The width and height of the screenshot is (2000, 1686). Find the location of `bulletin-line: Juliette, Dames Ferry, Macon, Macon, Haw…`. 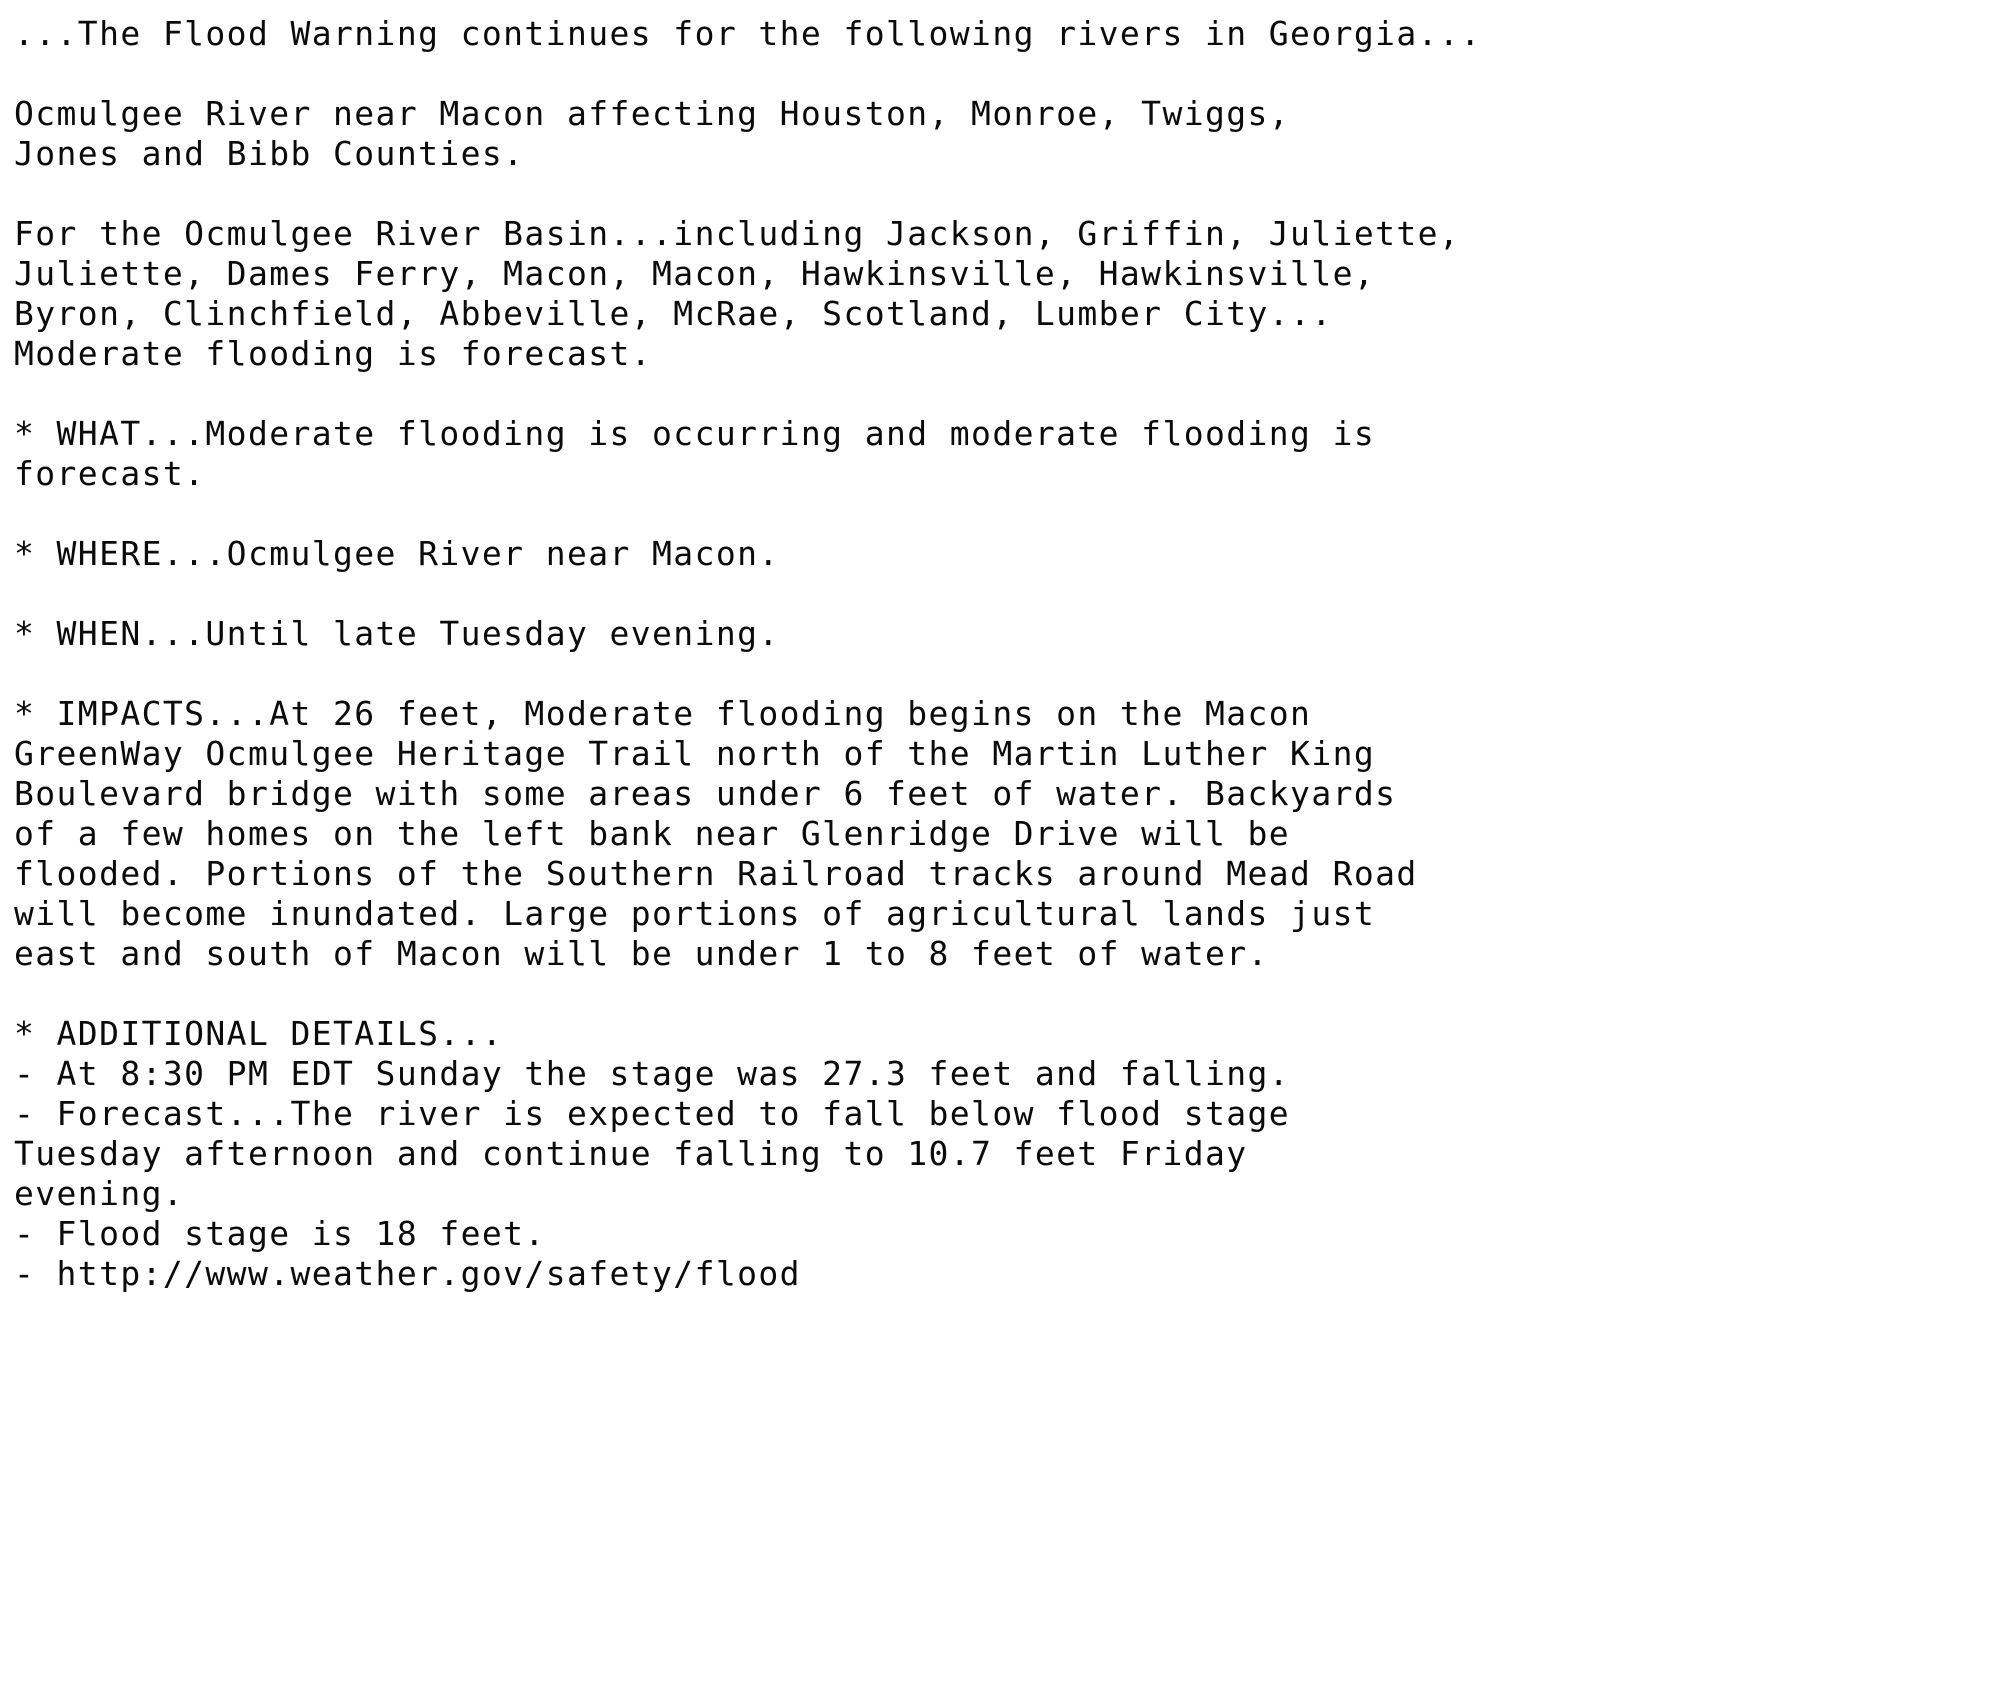

bulletin-line: Juliette, Dames Ferry, Macon, Macon, Haw… is located at coordinates (695, 273).